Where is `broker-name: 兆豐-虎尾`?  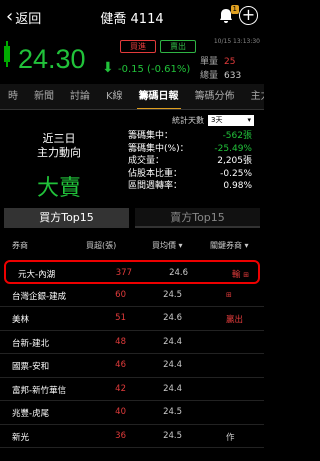 broker-name: 兆豐-虎尾 is located at coordinates (31, 414).